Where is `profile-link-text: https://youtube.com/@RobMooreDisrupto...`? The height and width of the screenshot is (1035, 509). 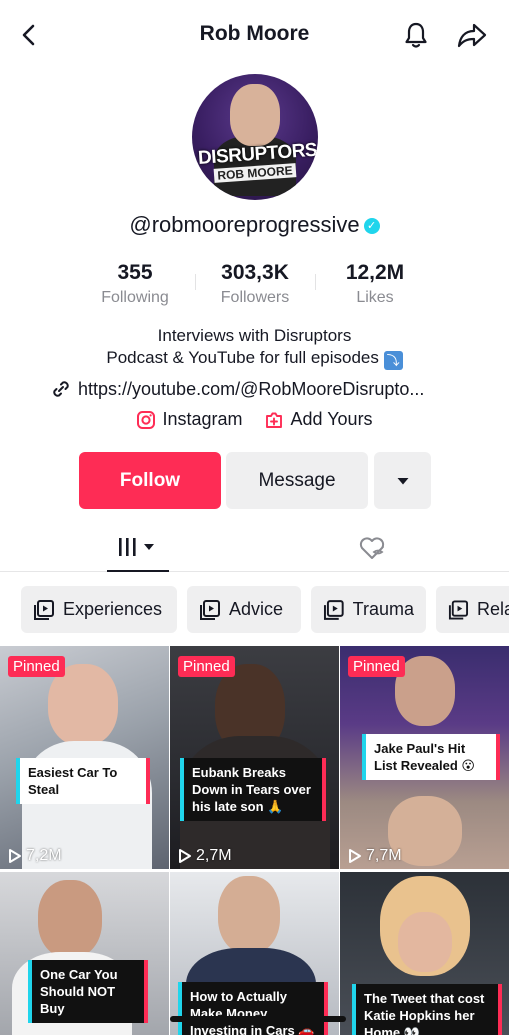
profile-link-text: https://youtube.com/@RobMooreDisrupto... is located at coordinates (251, 388).